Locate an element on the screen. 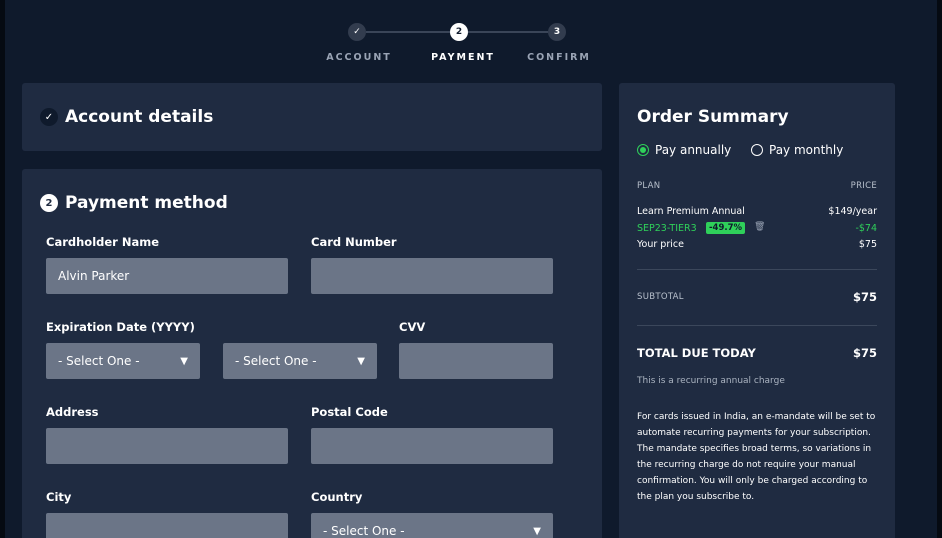 The height and width of the screenshot is (538, 942). subtotal-value: $75 is located at coordinates (864, 297).